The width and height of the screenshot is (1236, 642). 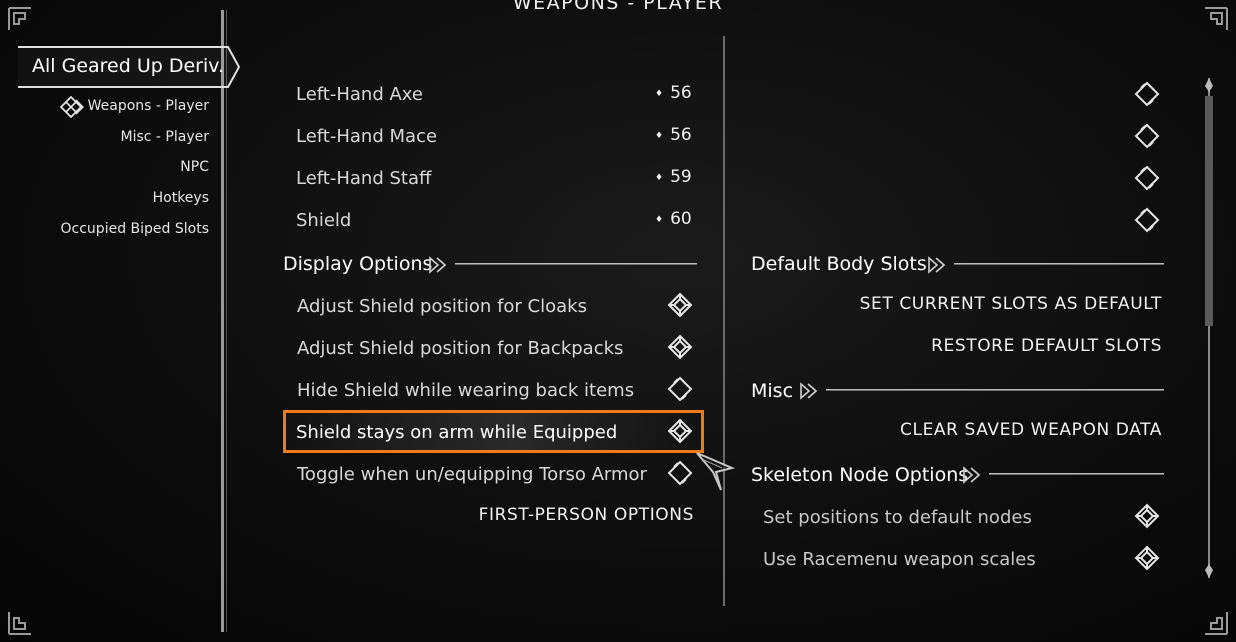 What do you see at coordinates (472, 474) in the screenshot?
I see `toggle-label: Toggle when un/equipping Torso Armor` at bounding box center [472, 474].